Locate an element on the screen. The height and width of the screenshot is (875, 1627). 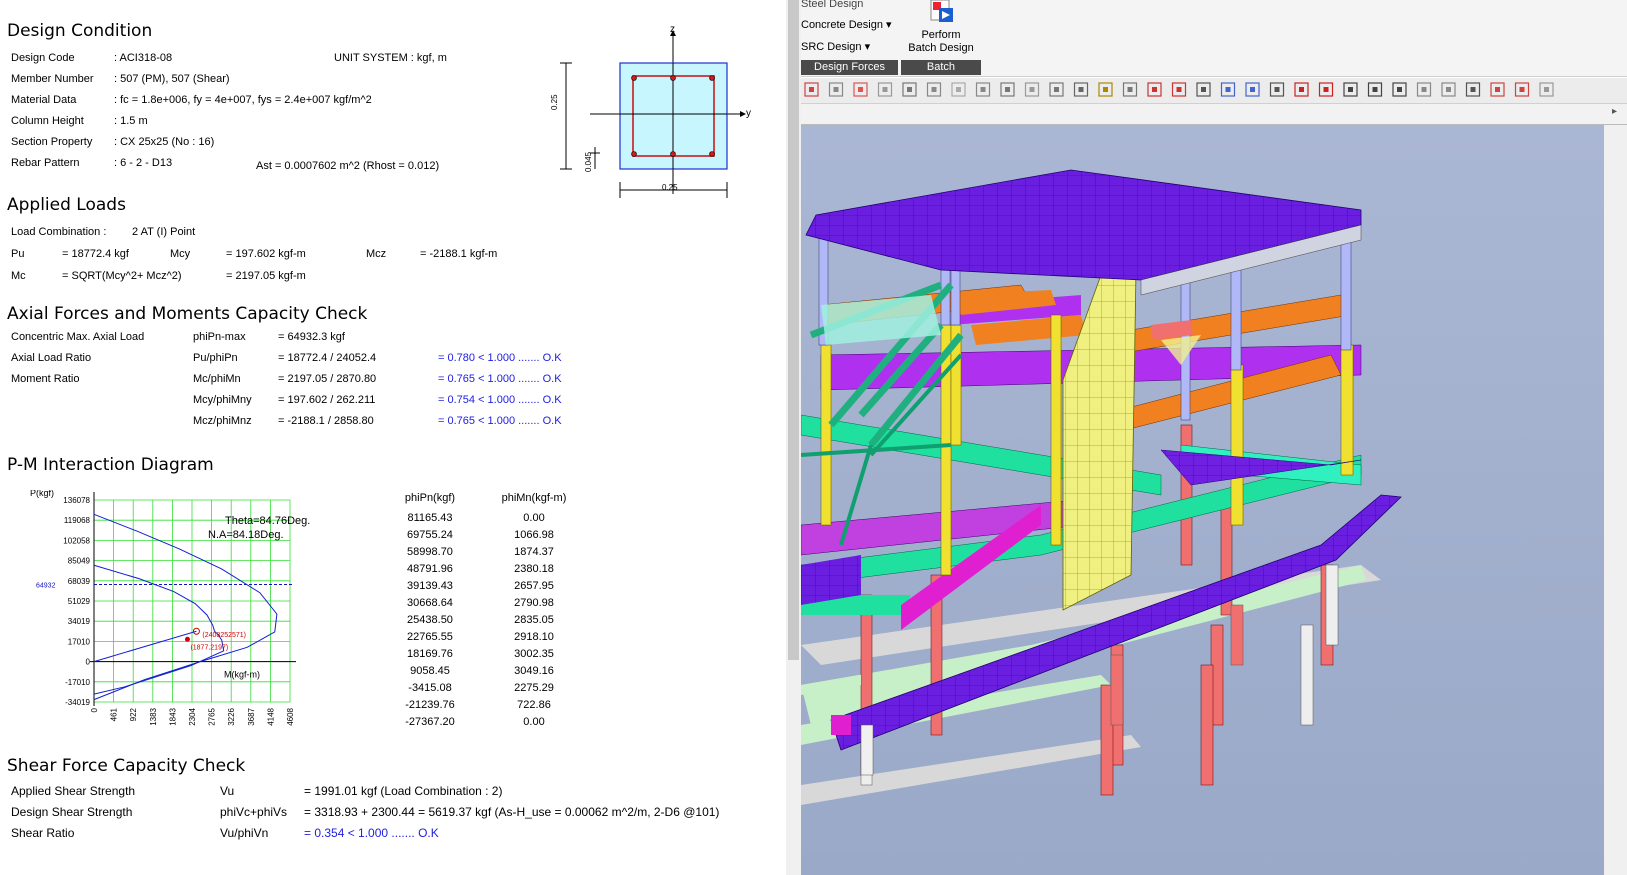
group-design-forces: Design Forces is located at coordinates (849, 67).